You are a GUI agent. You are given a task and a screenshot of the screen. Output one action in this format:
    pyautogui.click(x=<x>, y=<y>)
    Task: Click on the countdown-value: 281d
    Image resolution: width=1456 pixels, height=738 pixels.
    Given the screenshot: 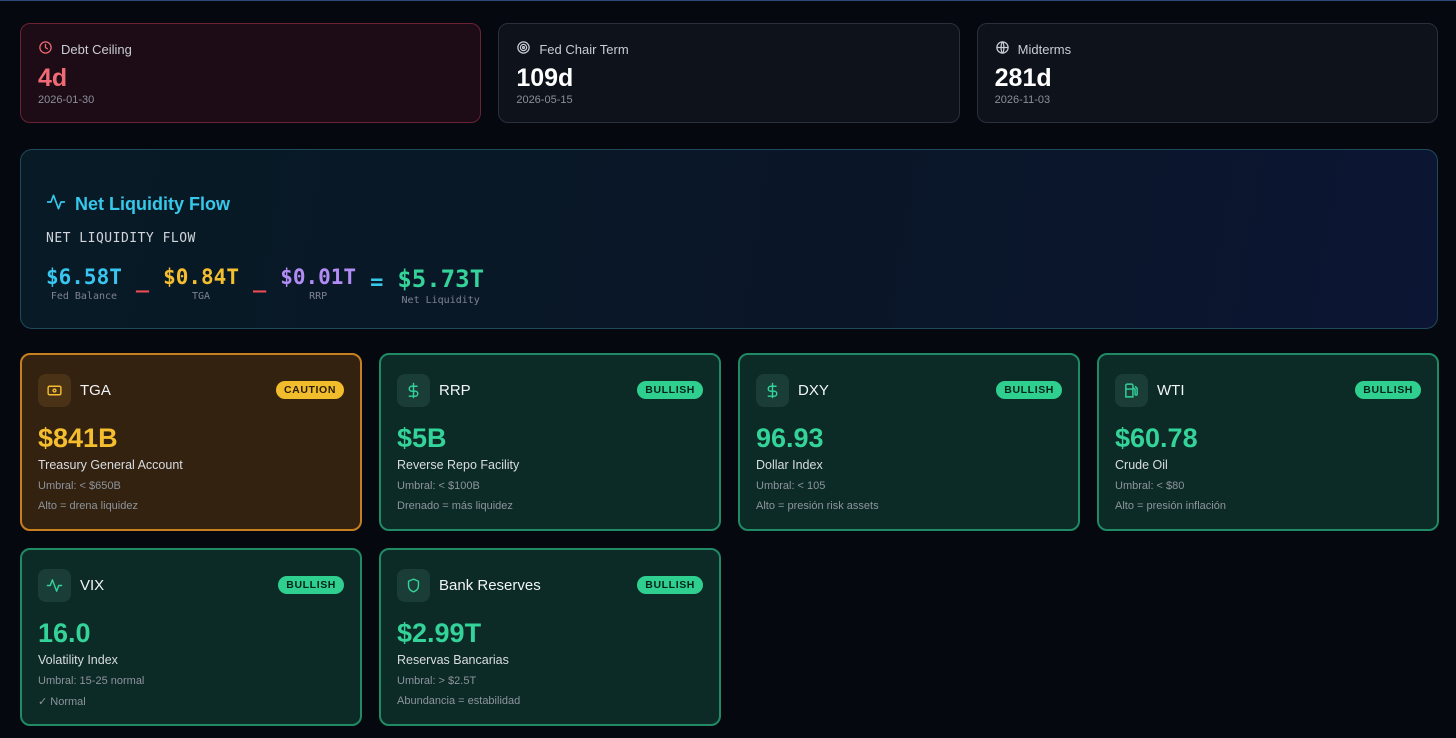 What is the action you would take?
    pyautogui.click(x=1023, y=78)
    